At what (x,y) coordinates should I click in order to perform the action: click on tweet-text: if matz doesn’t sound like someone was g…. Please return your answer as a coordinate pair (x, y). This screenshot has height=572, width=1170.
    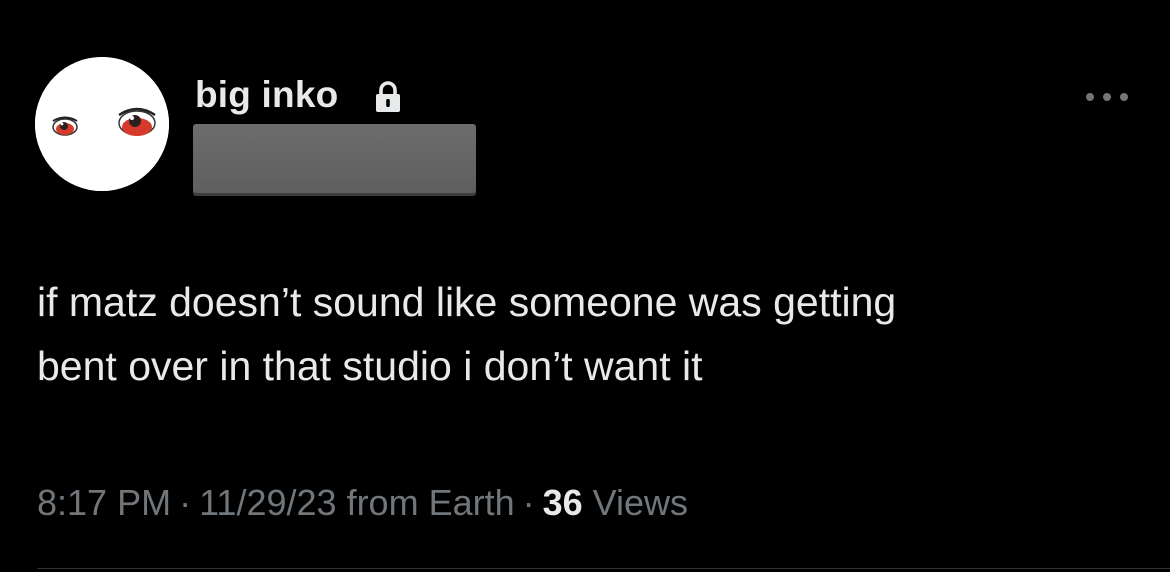
    Looking at the image, I should click on (467, 334).